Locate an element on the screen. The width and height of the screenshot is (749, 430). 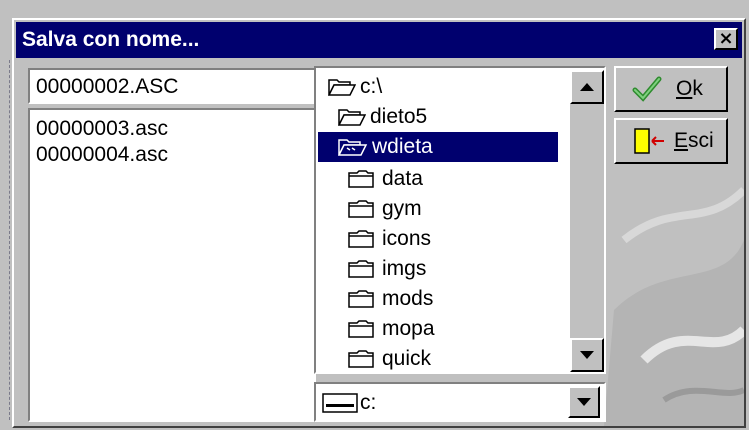
arrow-up-icon is located at coordinates (587, 87).